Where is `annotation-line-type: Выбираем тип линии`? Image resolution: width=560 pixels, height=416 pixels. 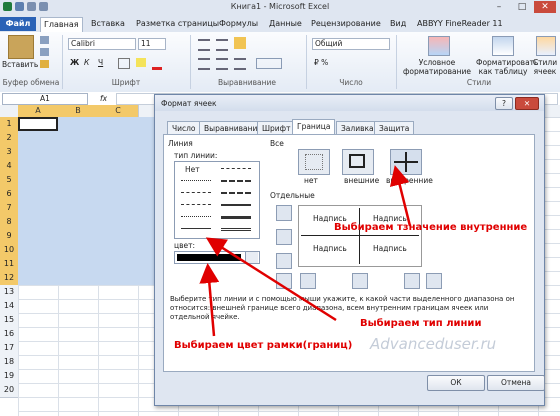
annotation-line-type: Выбираем тип линии is located at coordinates (421, 323).